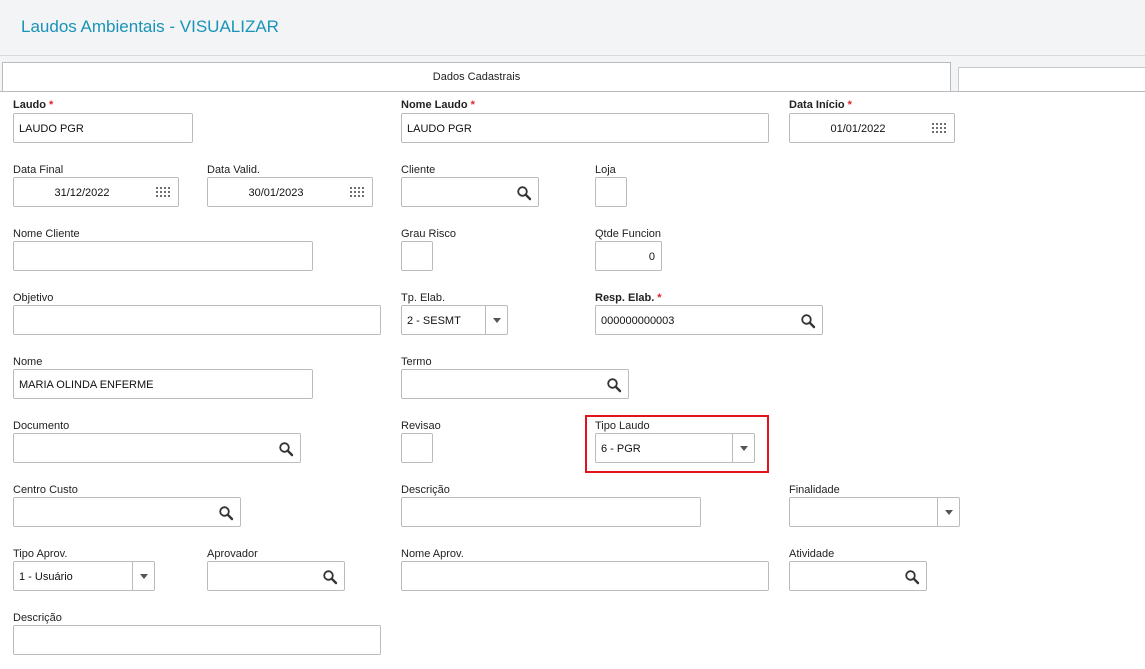 The height and width of the screenshot is (669, 1145). I want to click on loja-field, so click(611, 192).